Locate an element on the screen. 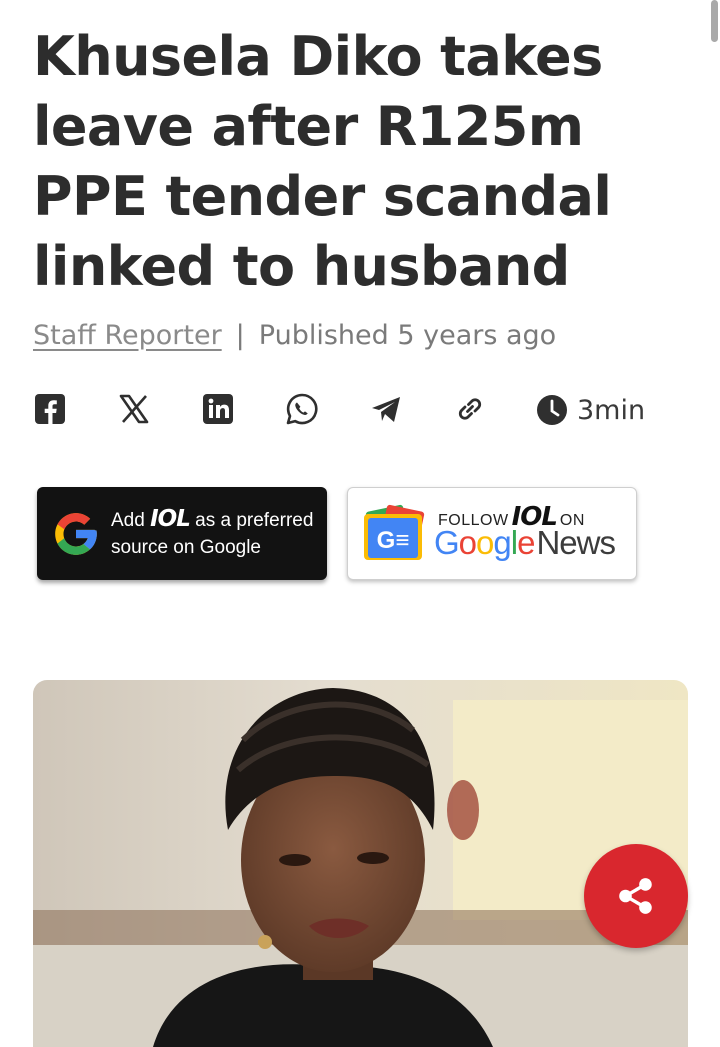 This screenshot has width=720, height=1047. published-date: Published 5 years ago is located at coordinates (407, 335).